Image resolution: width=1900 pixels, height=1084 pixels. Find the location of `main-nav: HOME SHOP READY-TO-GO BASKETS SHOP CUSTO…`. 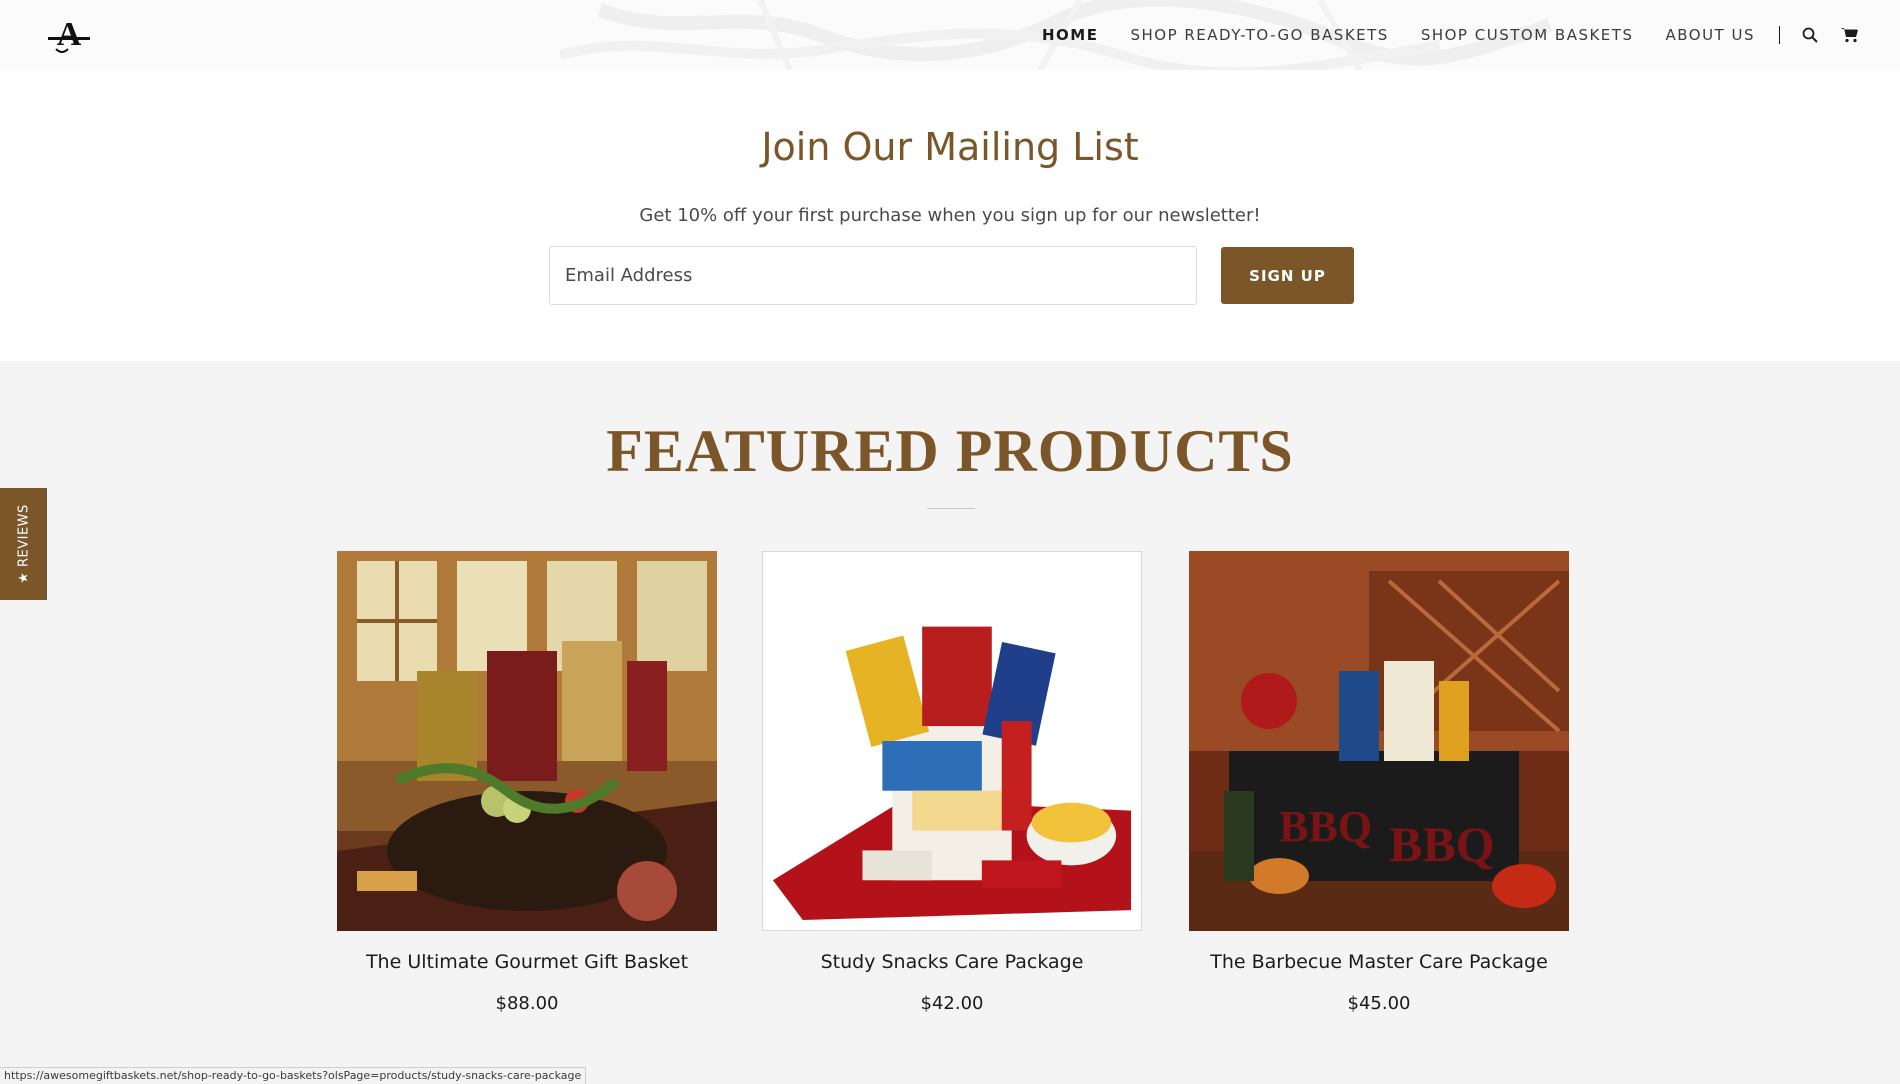

main-nav: HOME SHOP READY-TO-GO BASKETS SHOP CUSTO… is located at coordinates (1455, 35).